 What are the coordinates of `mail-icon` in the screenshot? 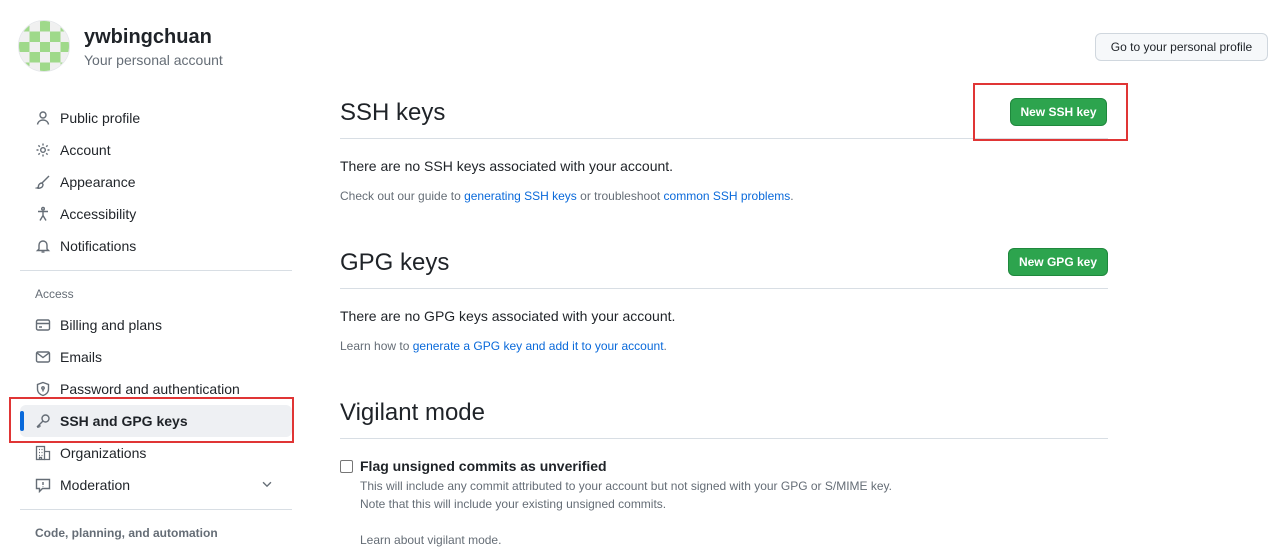 It's located at (43, 357).